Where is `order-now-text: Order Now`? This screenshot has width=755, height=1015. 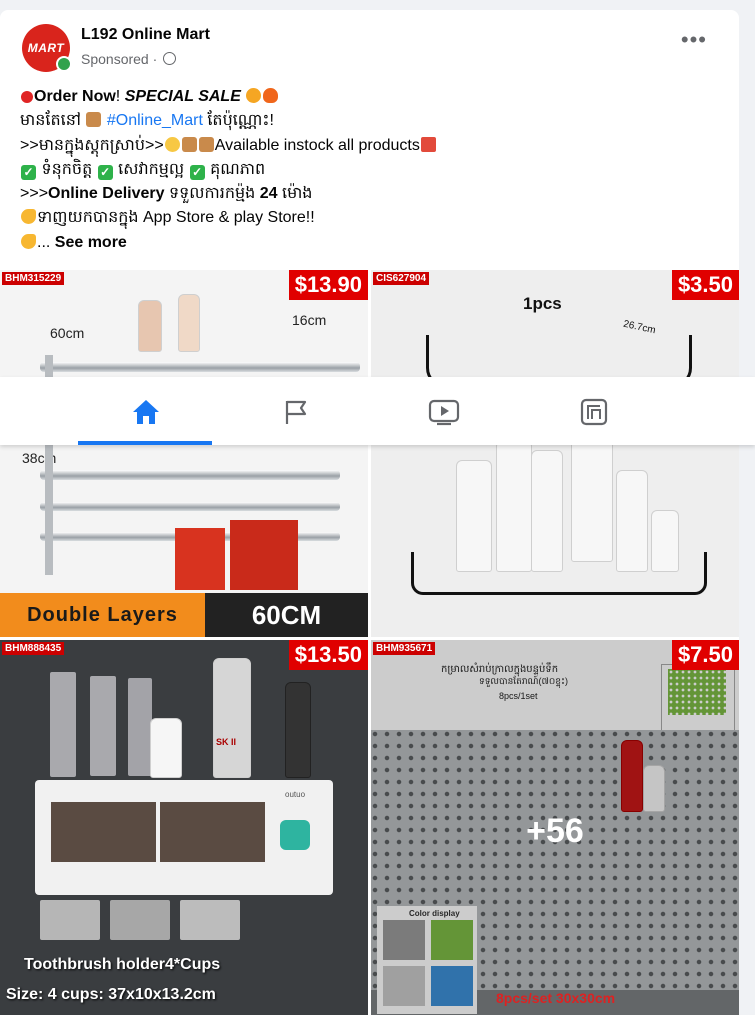
order-now-text: Order Now is located at coordinates (75, 96).